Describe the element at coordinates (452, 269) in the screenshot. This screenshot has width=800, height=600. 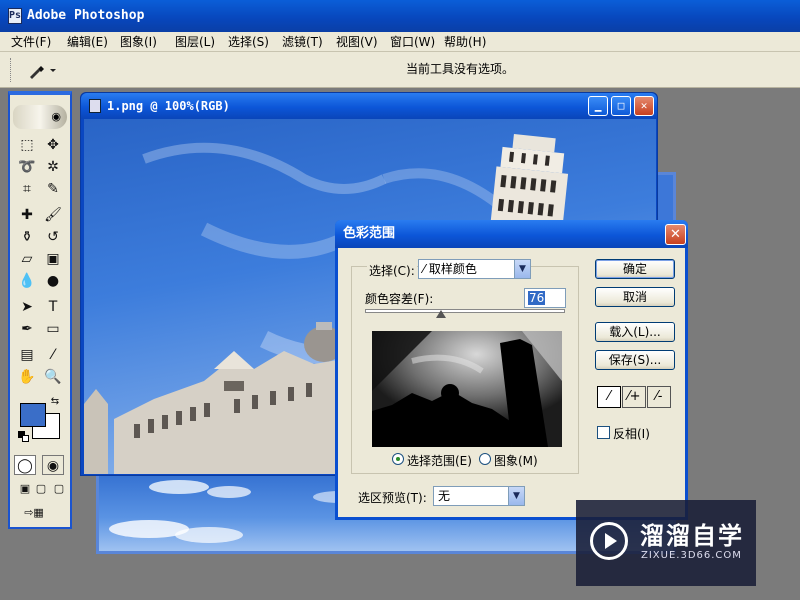
I see `select-value: 取样颜色` at that location.